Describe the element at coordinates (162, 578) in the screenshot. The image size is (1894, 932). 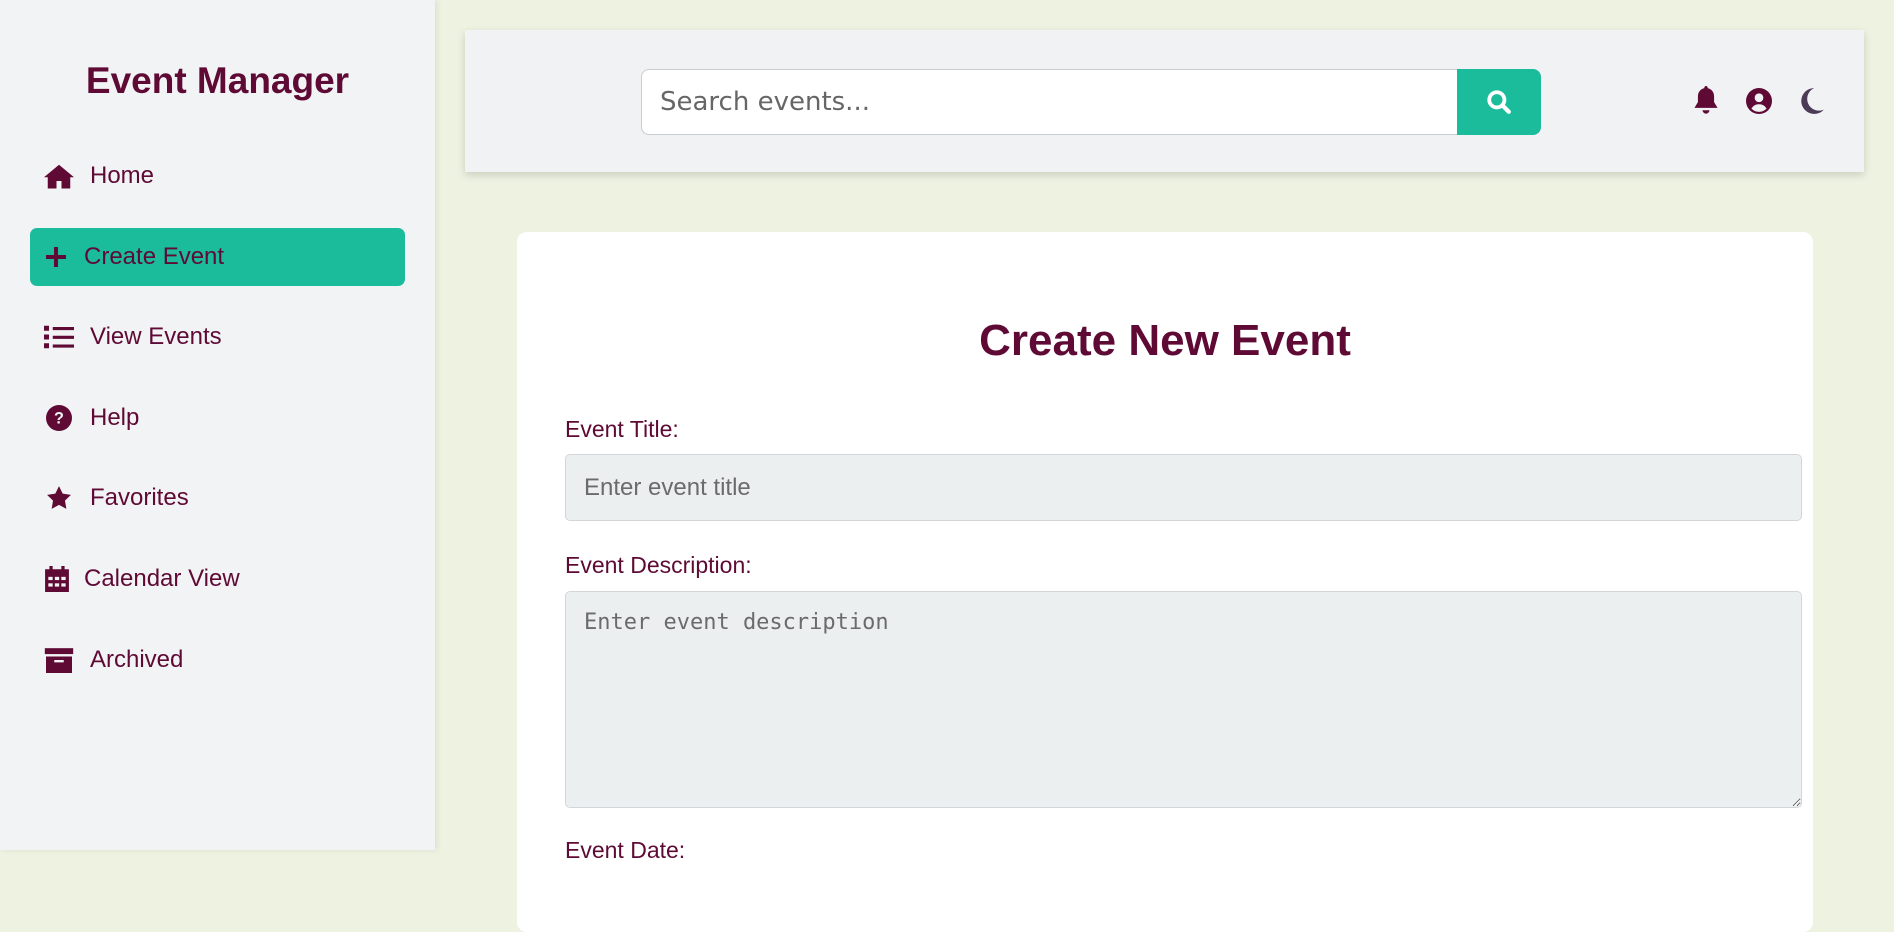
I see `sidebar-item-label: Calendar View` at that location.